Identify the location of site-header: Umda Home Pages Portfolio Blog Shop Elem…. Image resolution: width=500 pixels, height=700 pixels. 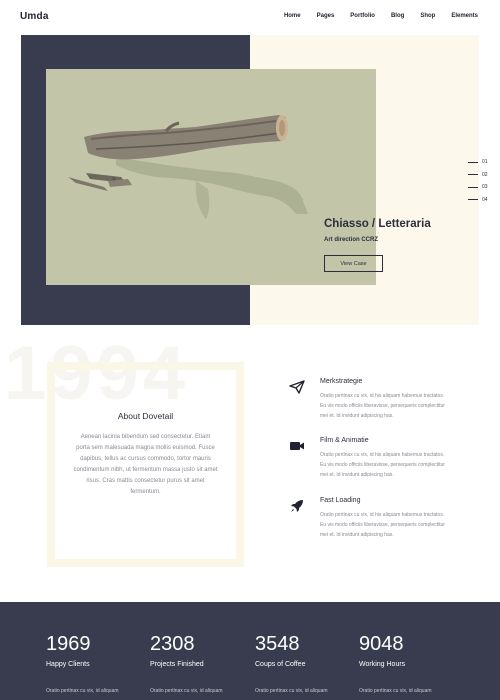
(250, 17).